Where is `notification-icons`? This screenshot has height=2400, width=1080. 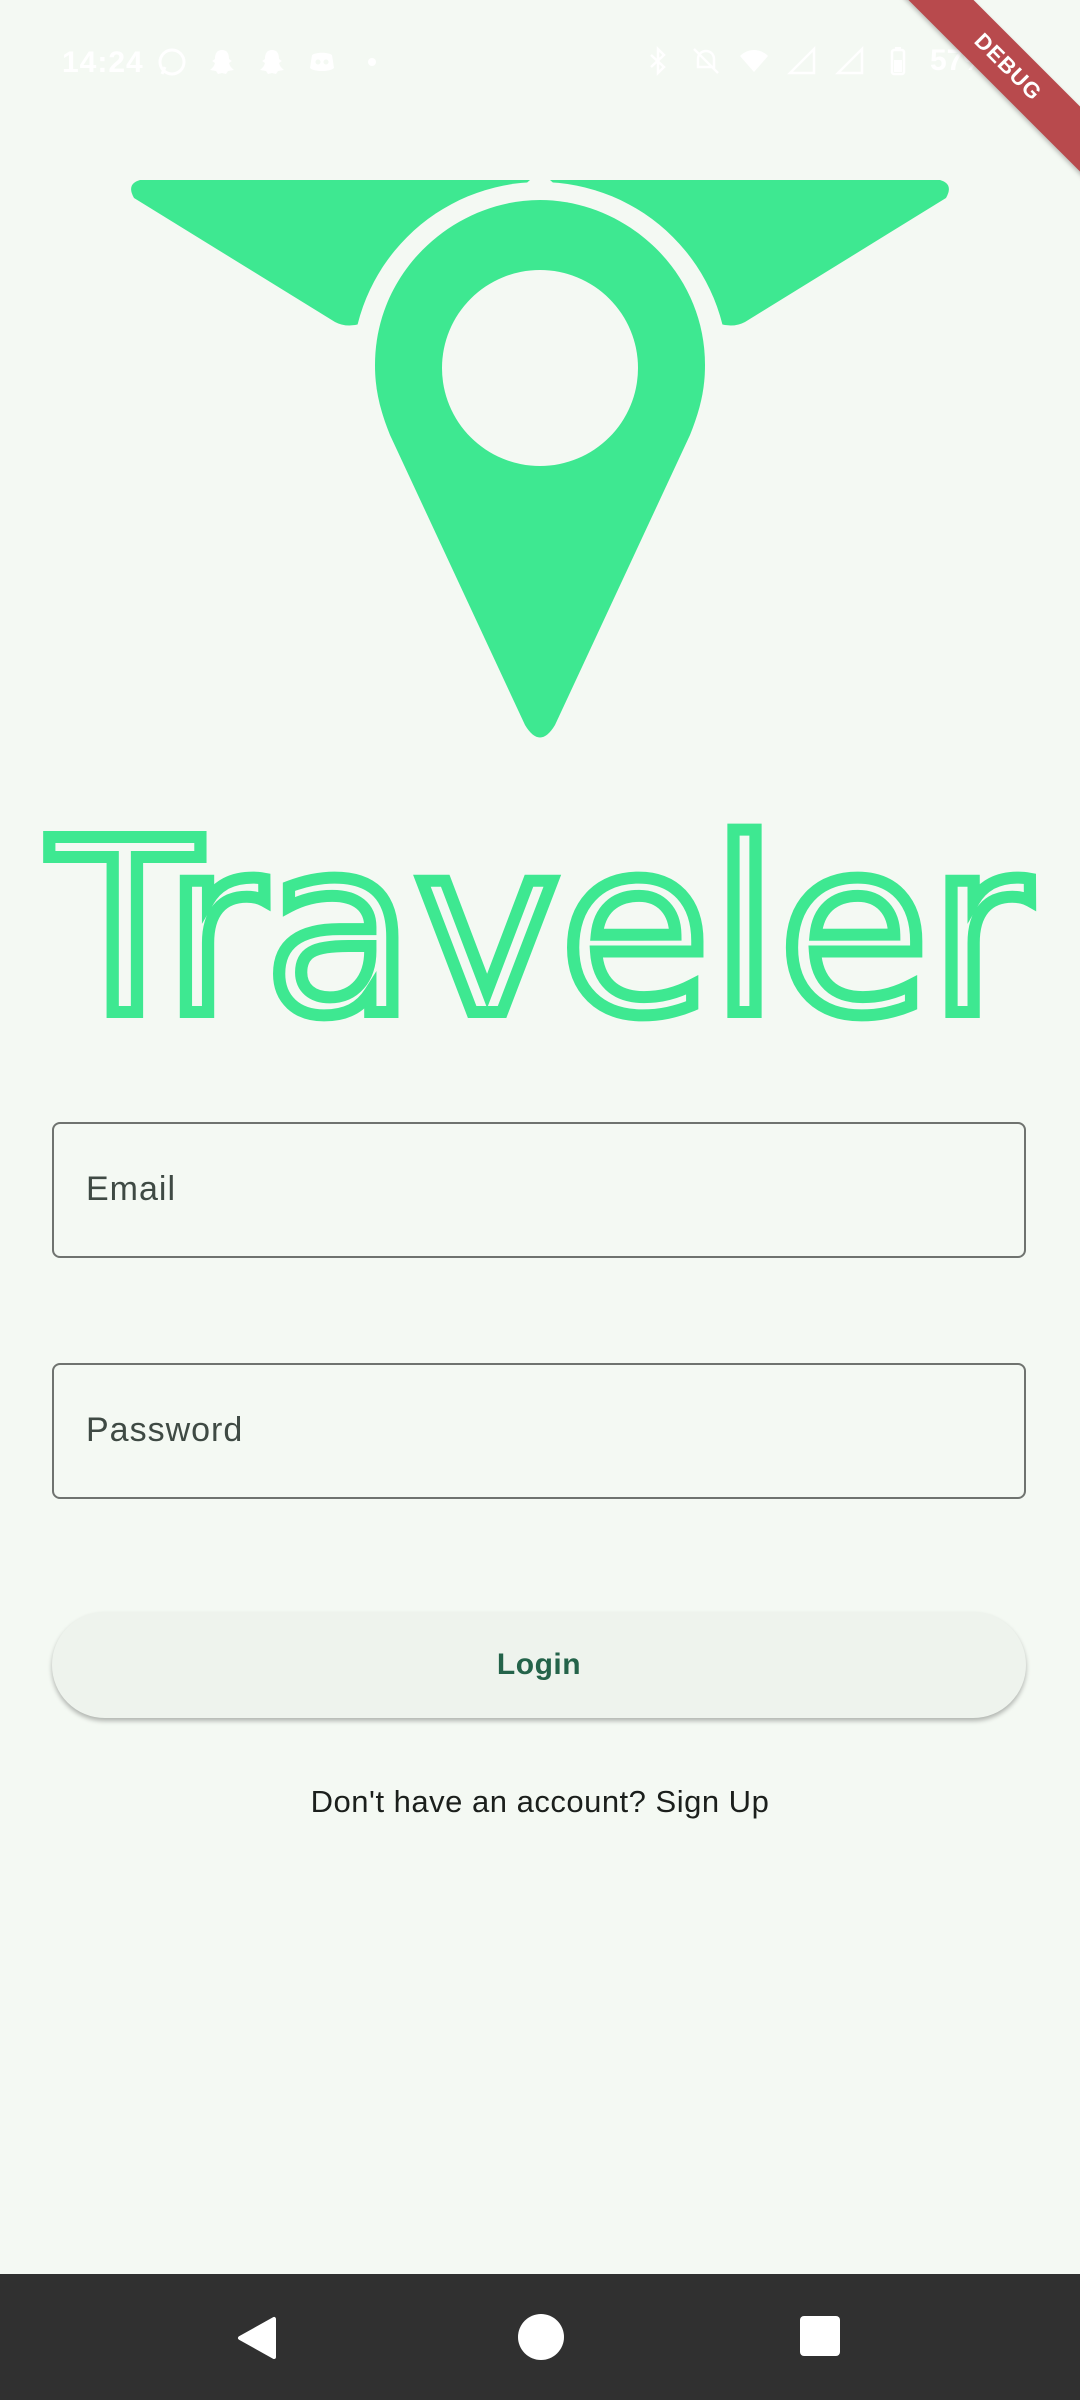 notification-icons is located at coordinates (272, 62).